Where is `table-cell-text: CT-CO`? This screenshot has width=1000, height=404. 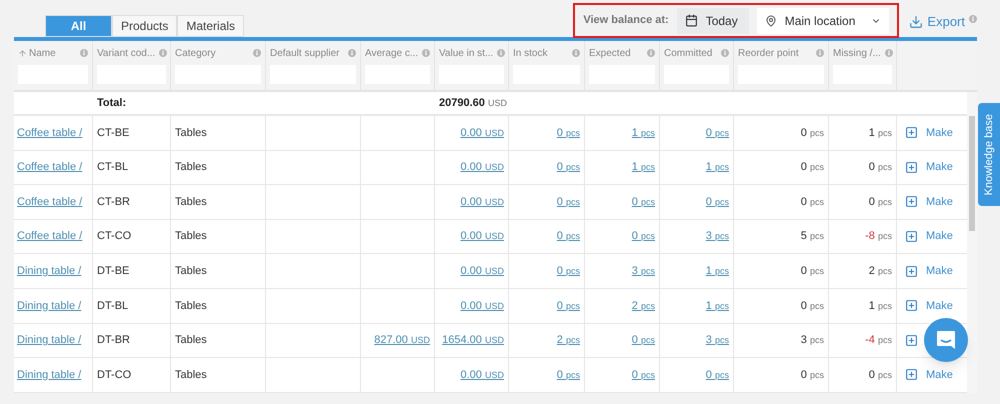 table-cell-text: CT-CO is located at coordinates (114, 236).